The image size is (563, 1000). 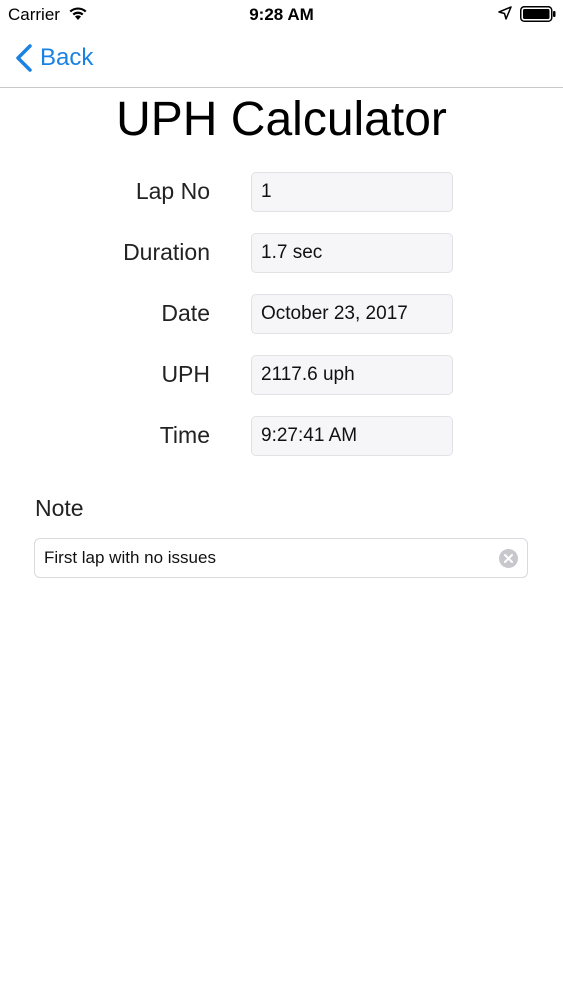 I want to click on uph-label: UPH, so click(x=185, y=374).